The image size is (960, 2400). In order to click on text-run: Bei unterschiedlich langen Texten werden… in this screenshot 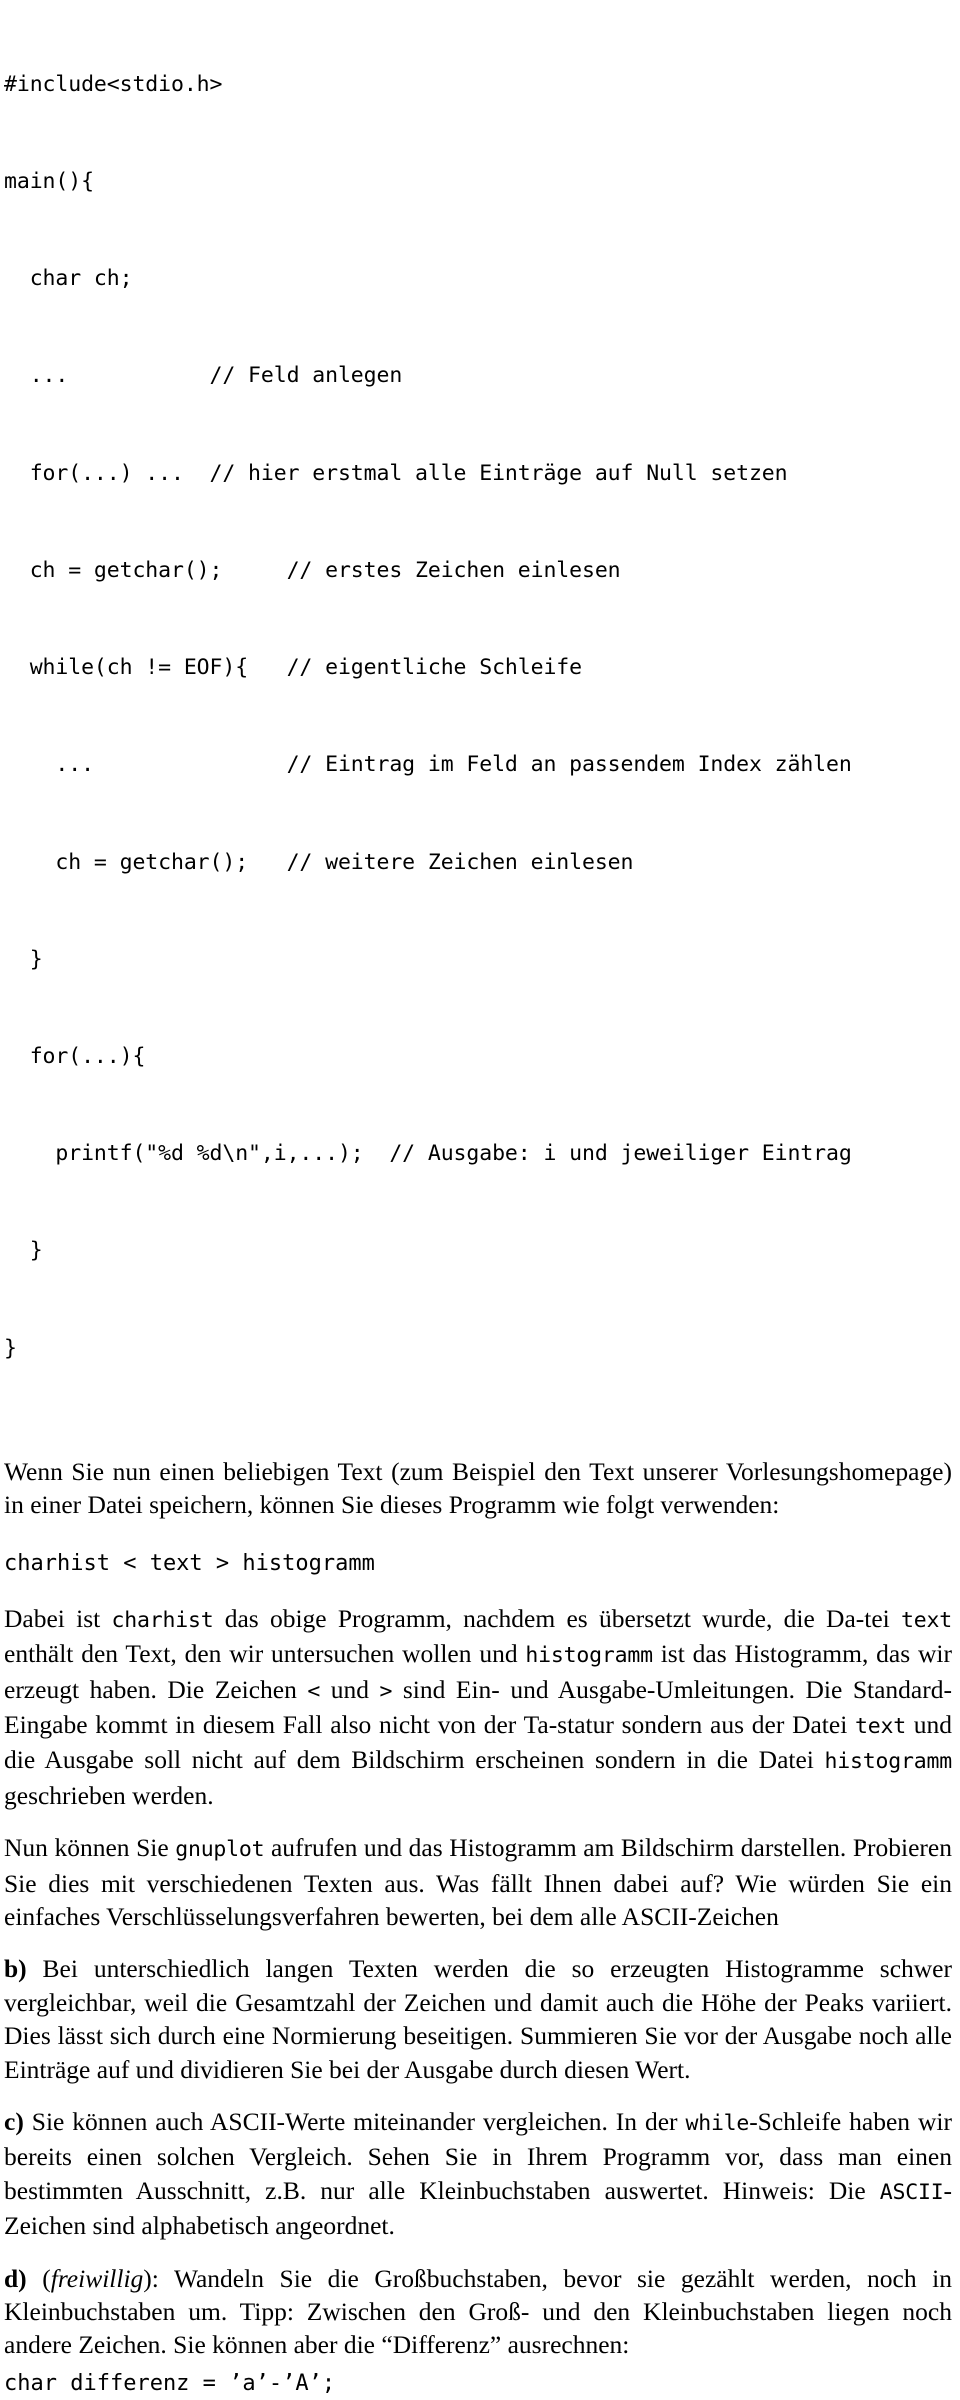, I will do `click(478, 2019)`.